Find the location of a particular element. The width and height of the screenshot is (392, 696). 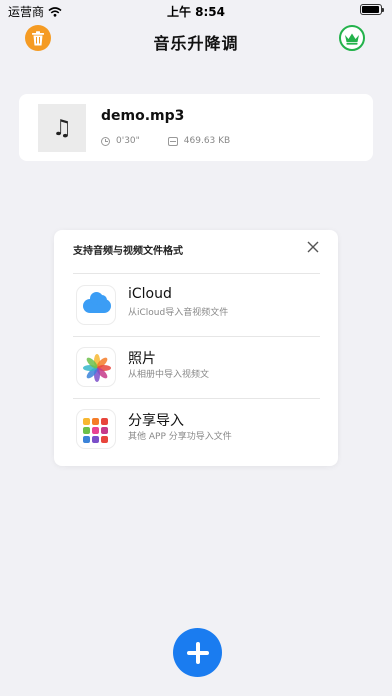

option-title: iCloud is located at coordinates (150, 294).